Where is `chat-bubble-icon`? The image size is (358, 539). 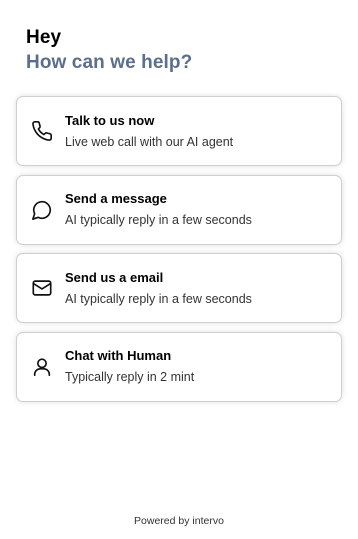
chat-bubble-icon is located at coordinates (42, 210).